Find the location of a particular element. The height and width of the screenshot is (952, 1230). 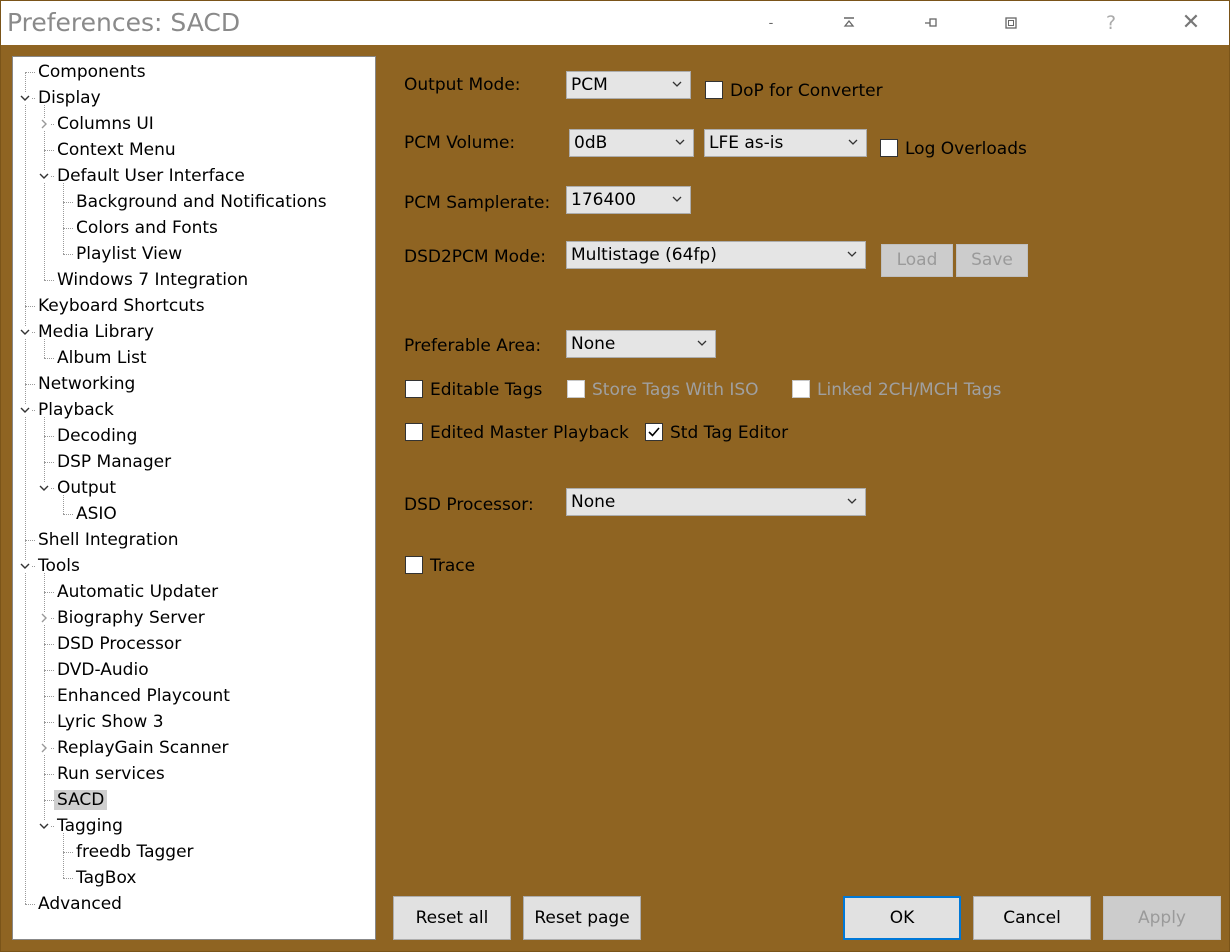

ok-button: OK is located at coordinates (902, 918).